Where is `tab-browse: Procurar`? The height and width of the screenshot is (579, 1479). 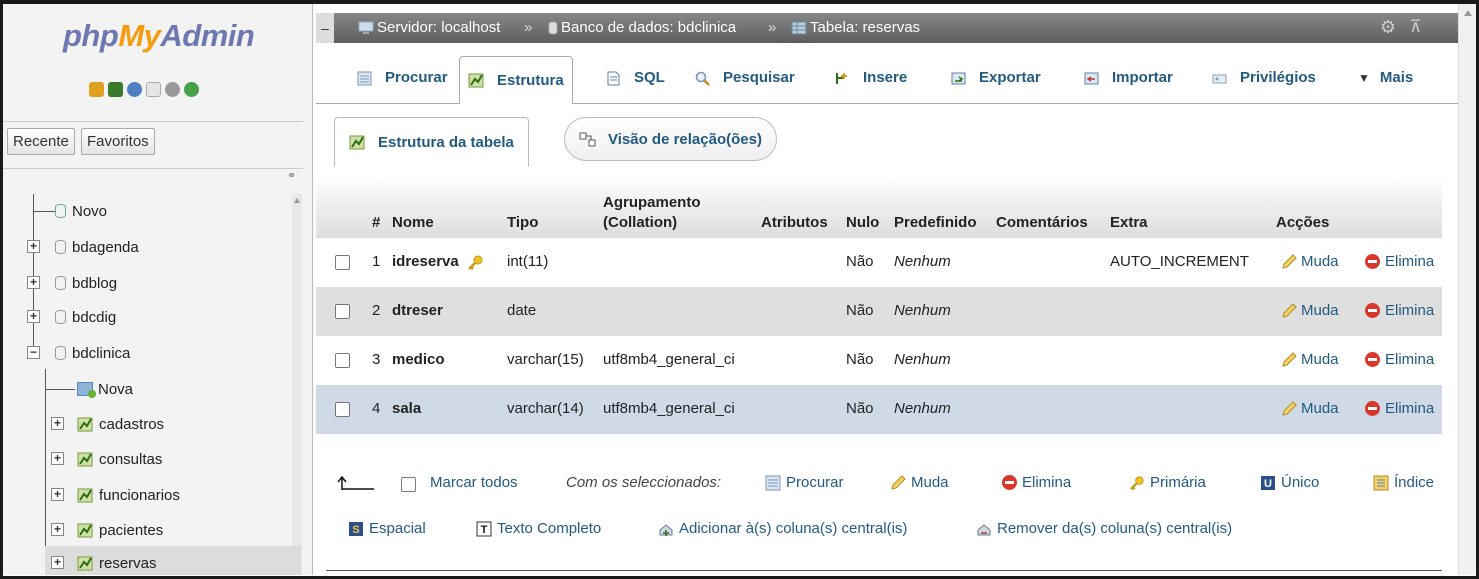 tab-browse: Procurar is located at coordinates (402, 78).